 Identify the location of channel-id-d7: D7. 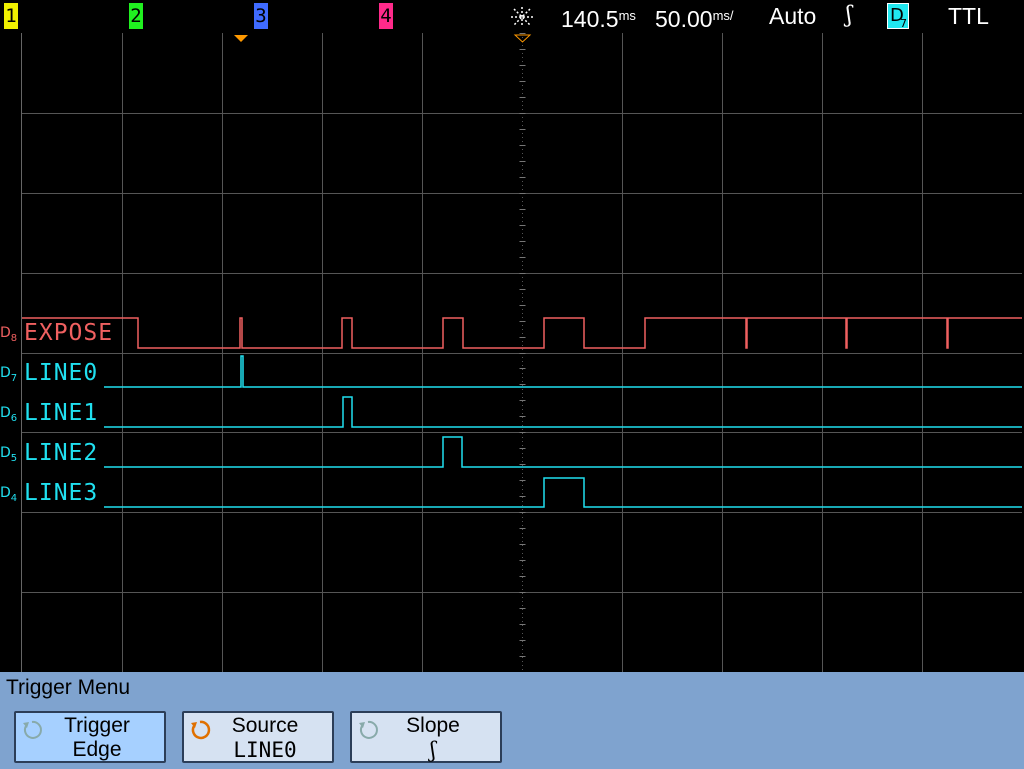
(9, 374).